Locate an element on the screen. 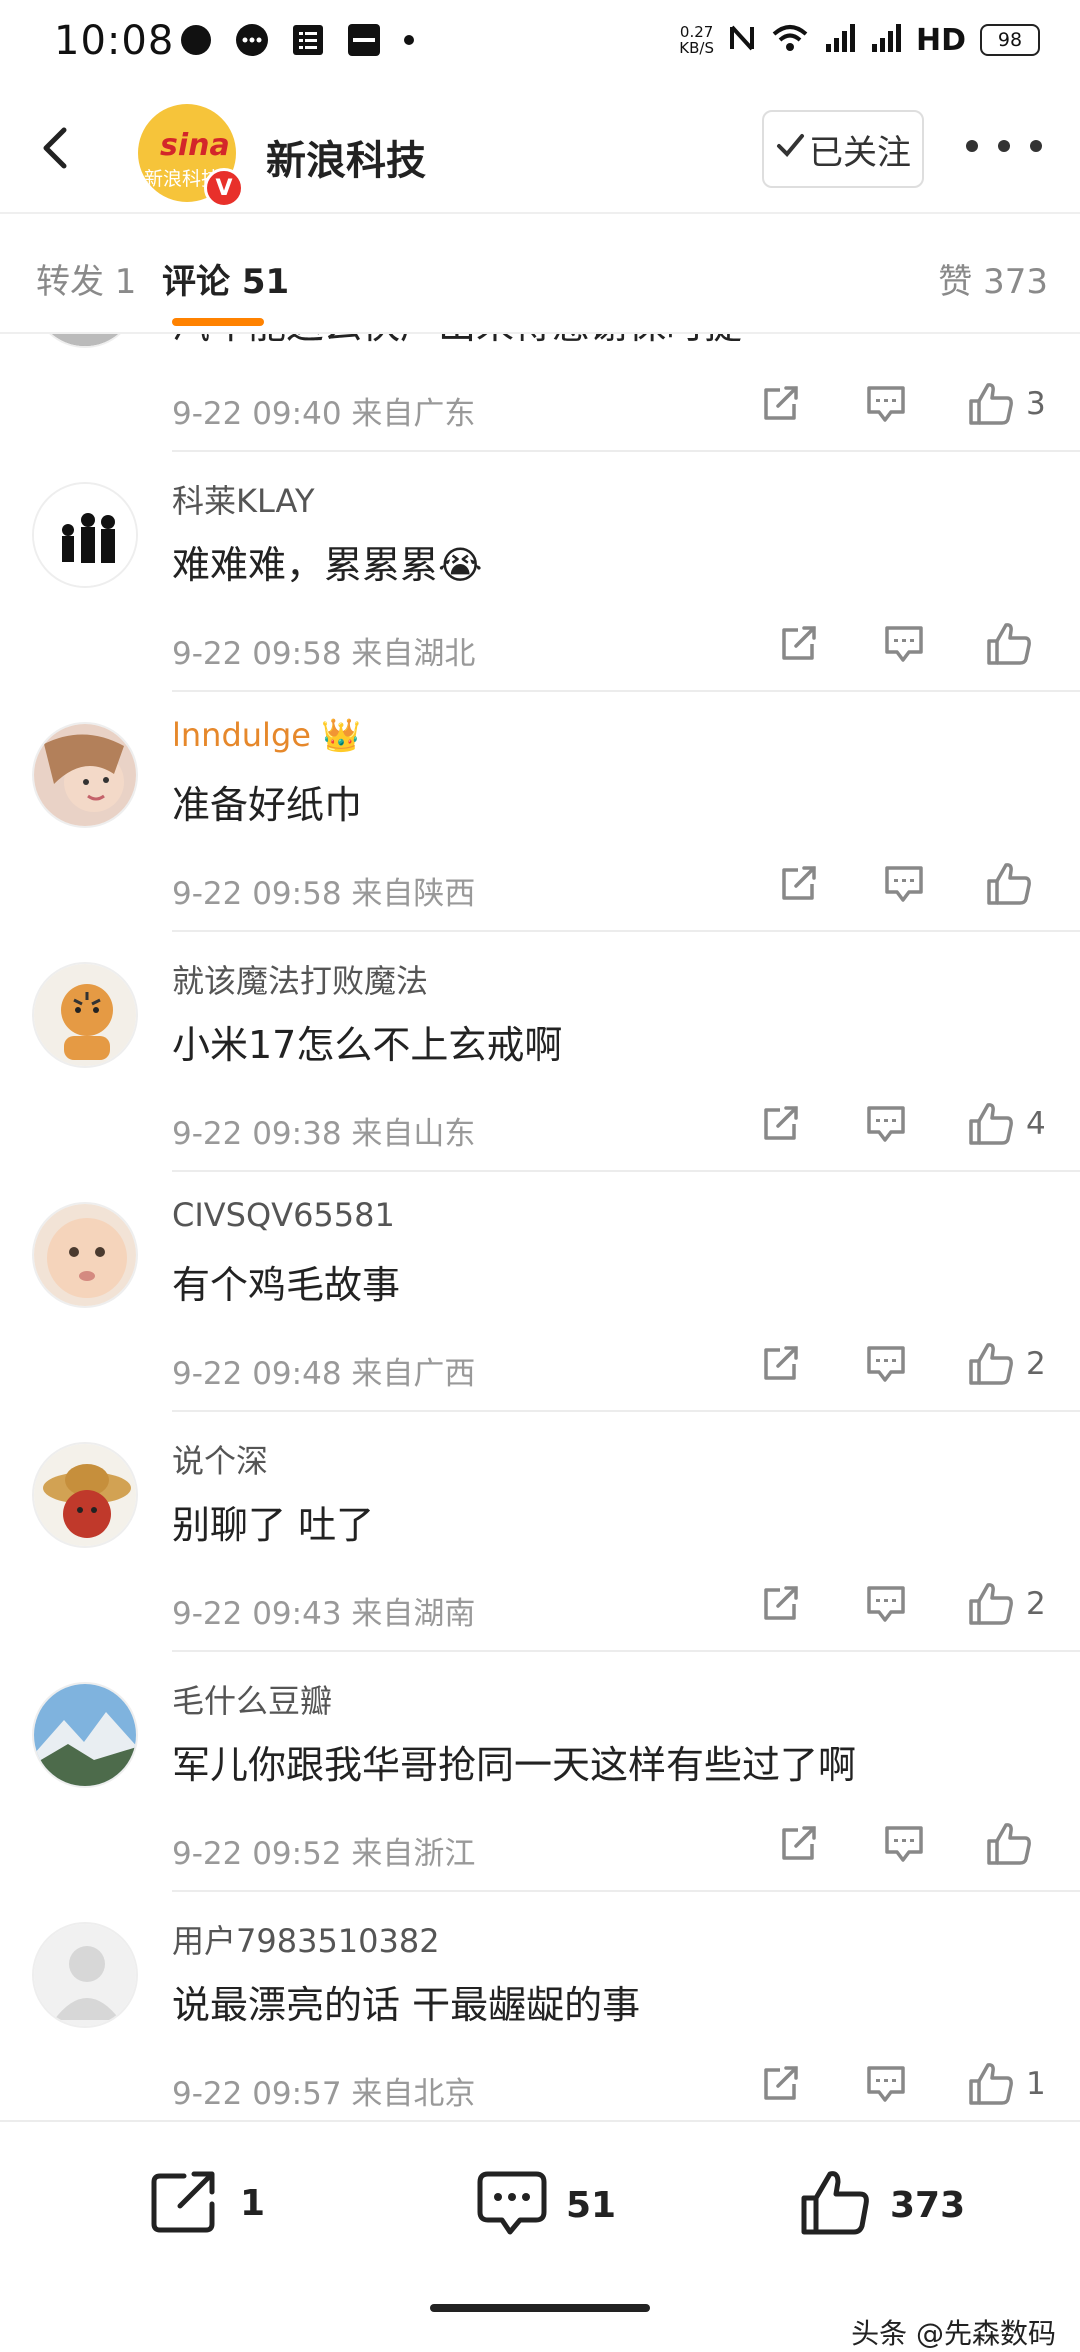  circle-icon is located at coordinates (196, 40).